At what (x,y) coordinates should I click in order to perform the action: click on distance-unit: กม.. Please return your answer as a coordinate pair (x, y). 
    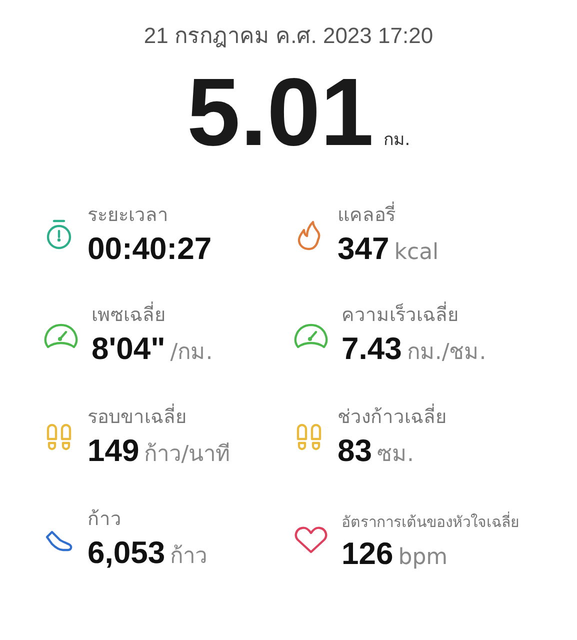
    Looking at the image, I should click on (397, 140).